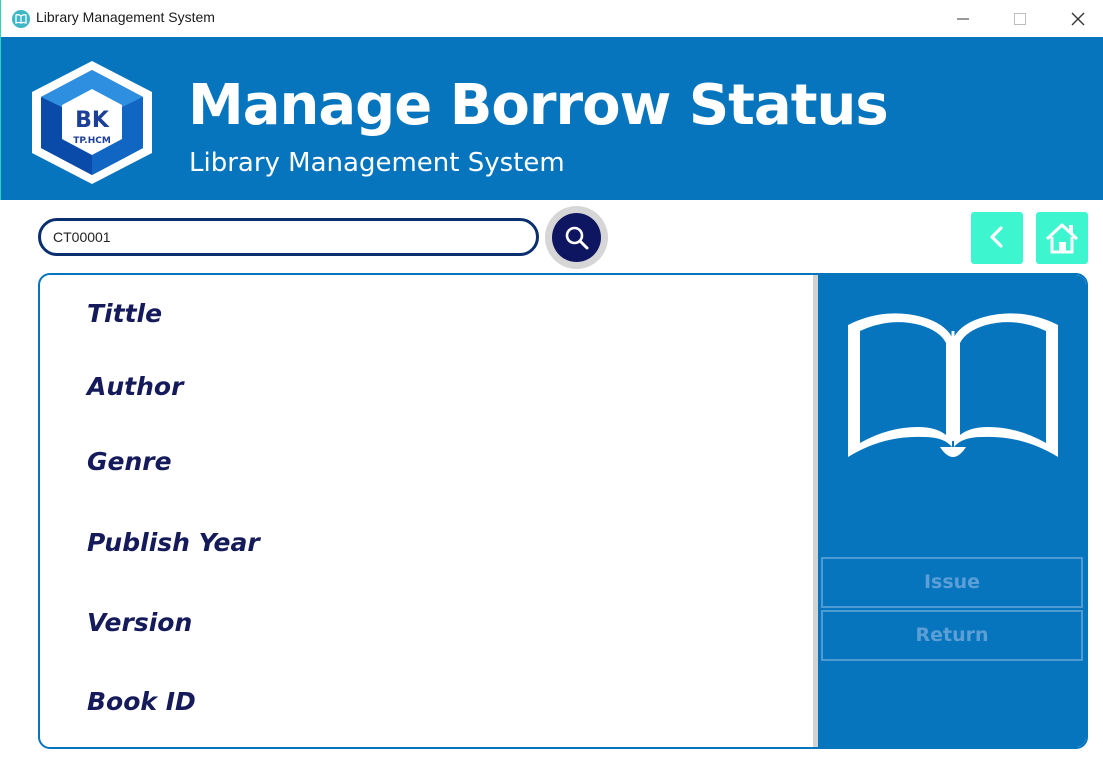 The height and width of the screenshot is (775, 1103). What do you see at coordinates (538, 105) in the screenshot?
I see `page-title: Manage Borrow Status` at bounding box center [538, 105].